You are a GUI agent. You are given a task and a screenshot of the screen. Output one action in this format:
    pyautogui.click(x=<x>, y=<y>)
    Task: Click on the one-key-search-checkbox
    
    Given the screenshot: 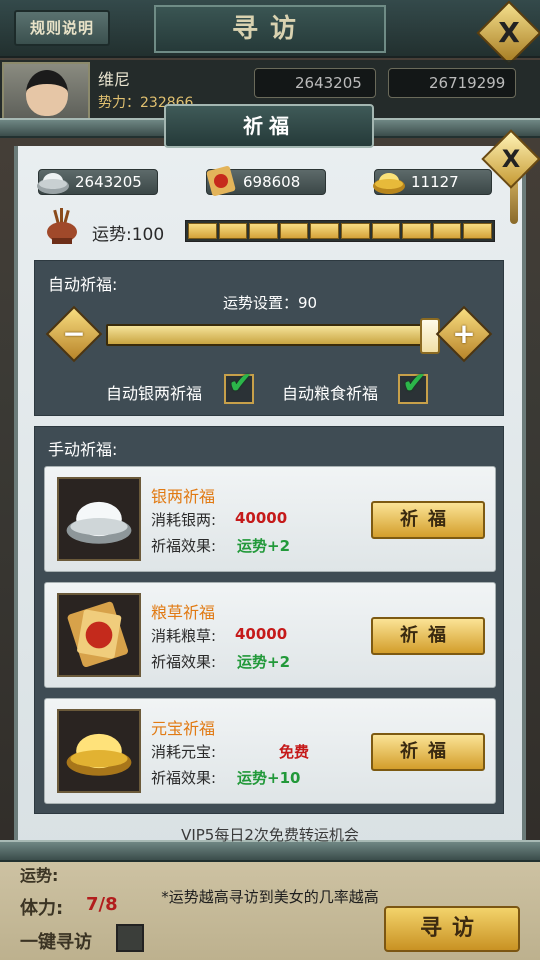 What is the action you would take?
    pyautogui.click(x=130, y=938)
    